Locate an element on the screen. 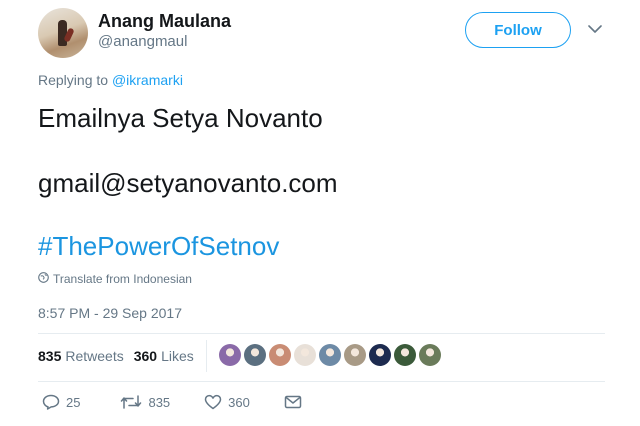 Image resolution: width=640 pixels, height=426 pixels. envelope-icon is located at coordinates (293, 402).